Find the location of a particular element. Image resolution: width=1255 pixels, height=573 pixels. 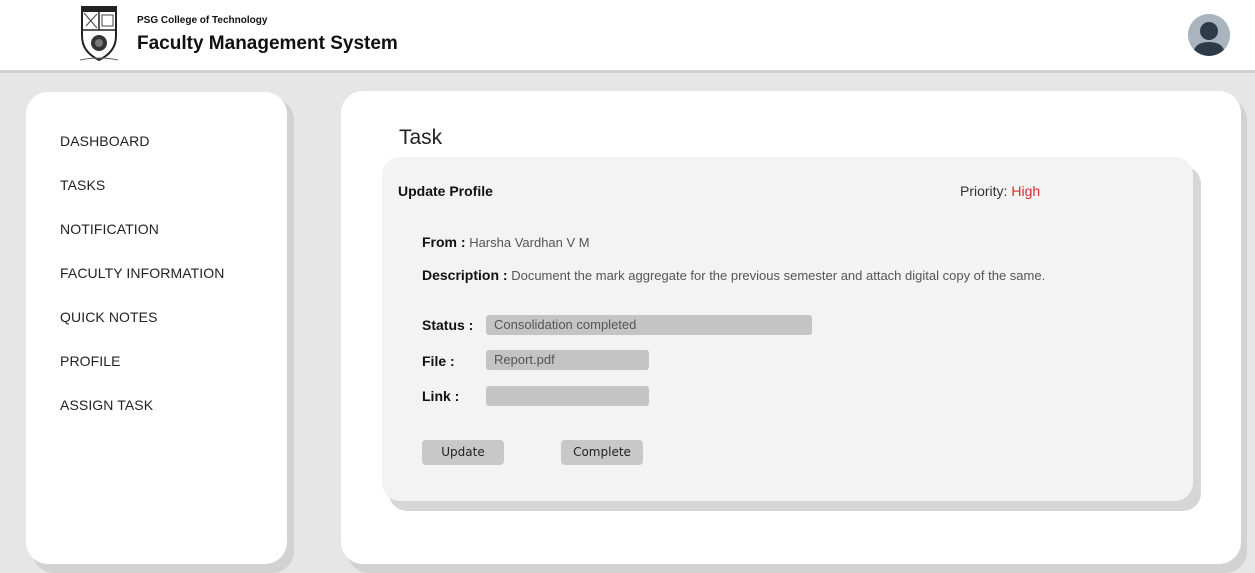

page-title: Task is located at coordinates (421, 137).